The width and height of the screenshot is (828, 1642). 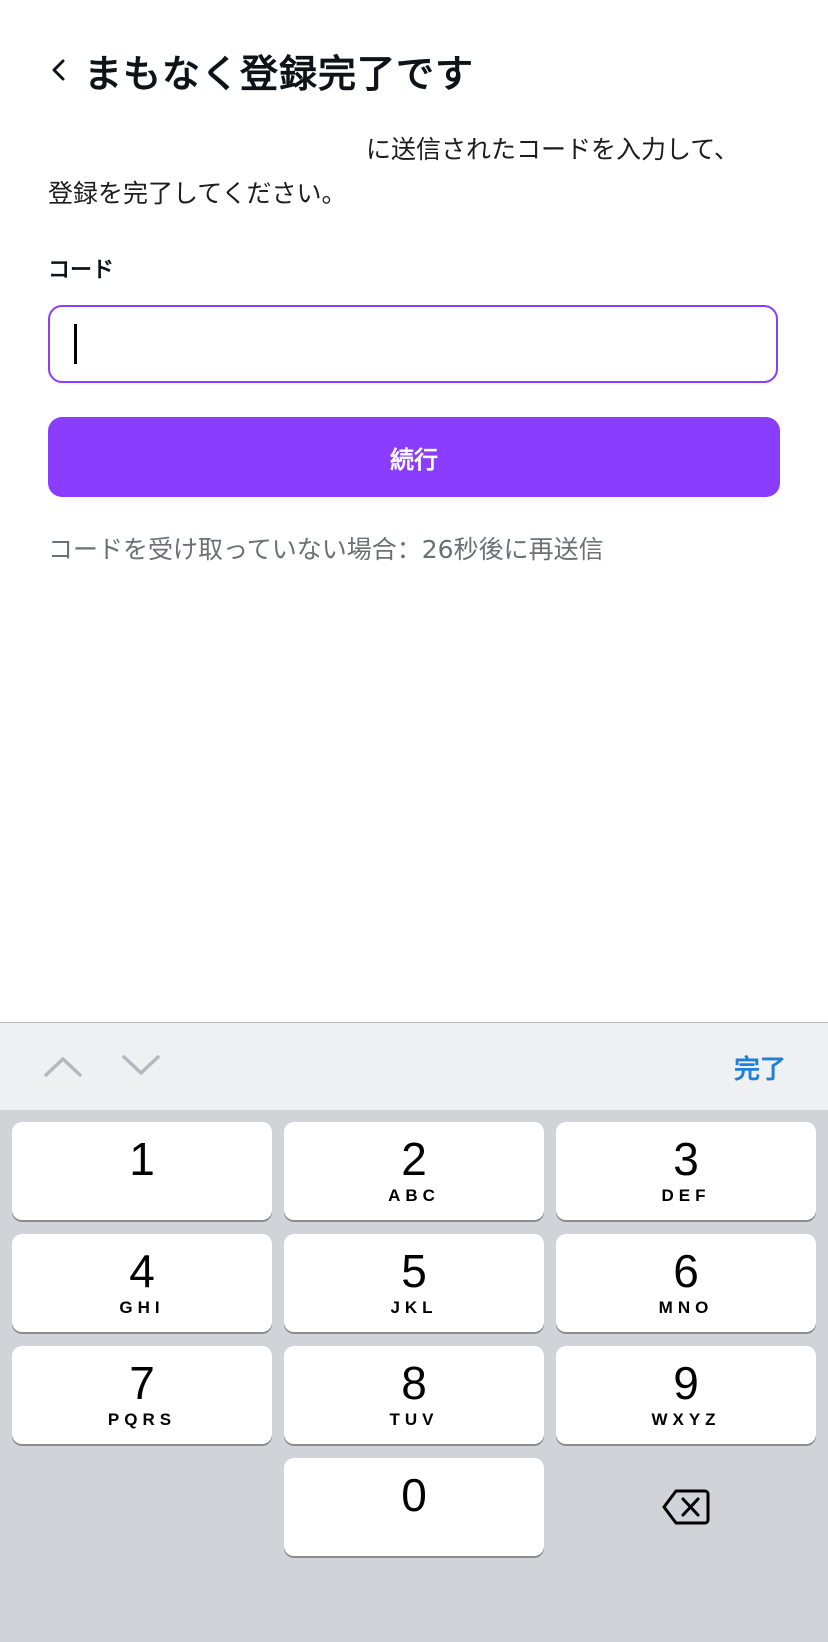 What do you see at coordinates (197, 193) in the screenshot?
I see `instruction-line-2: 登録を完了してください。` at bounding box center [197, 193].